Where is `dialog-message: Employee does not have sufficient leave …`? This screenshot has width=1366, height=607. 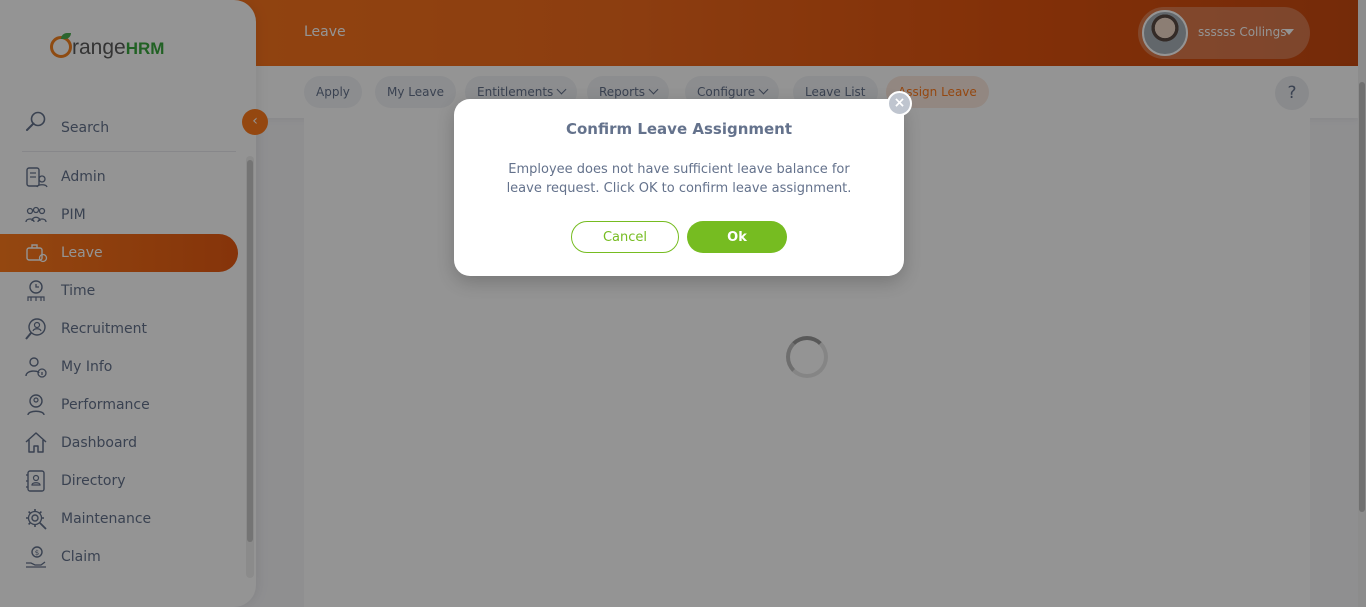
dialog-message: Employee does not have sufficient leave … is located at coordinates (679, 179).